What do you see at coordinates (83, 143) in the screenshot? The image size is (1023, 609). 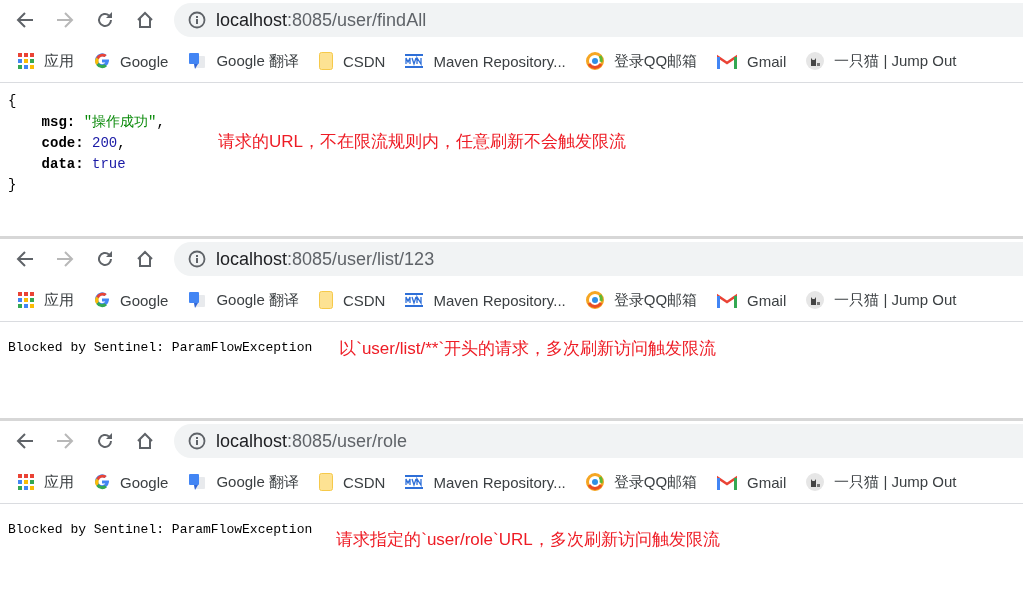 I see `json-line: code: 200,` at bounding box center [83, 143].